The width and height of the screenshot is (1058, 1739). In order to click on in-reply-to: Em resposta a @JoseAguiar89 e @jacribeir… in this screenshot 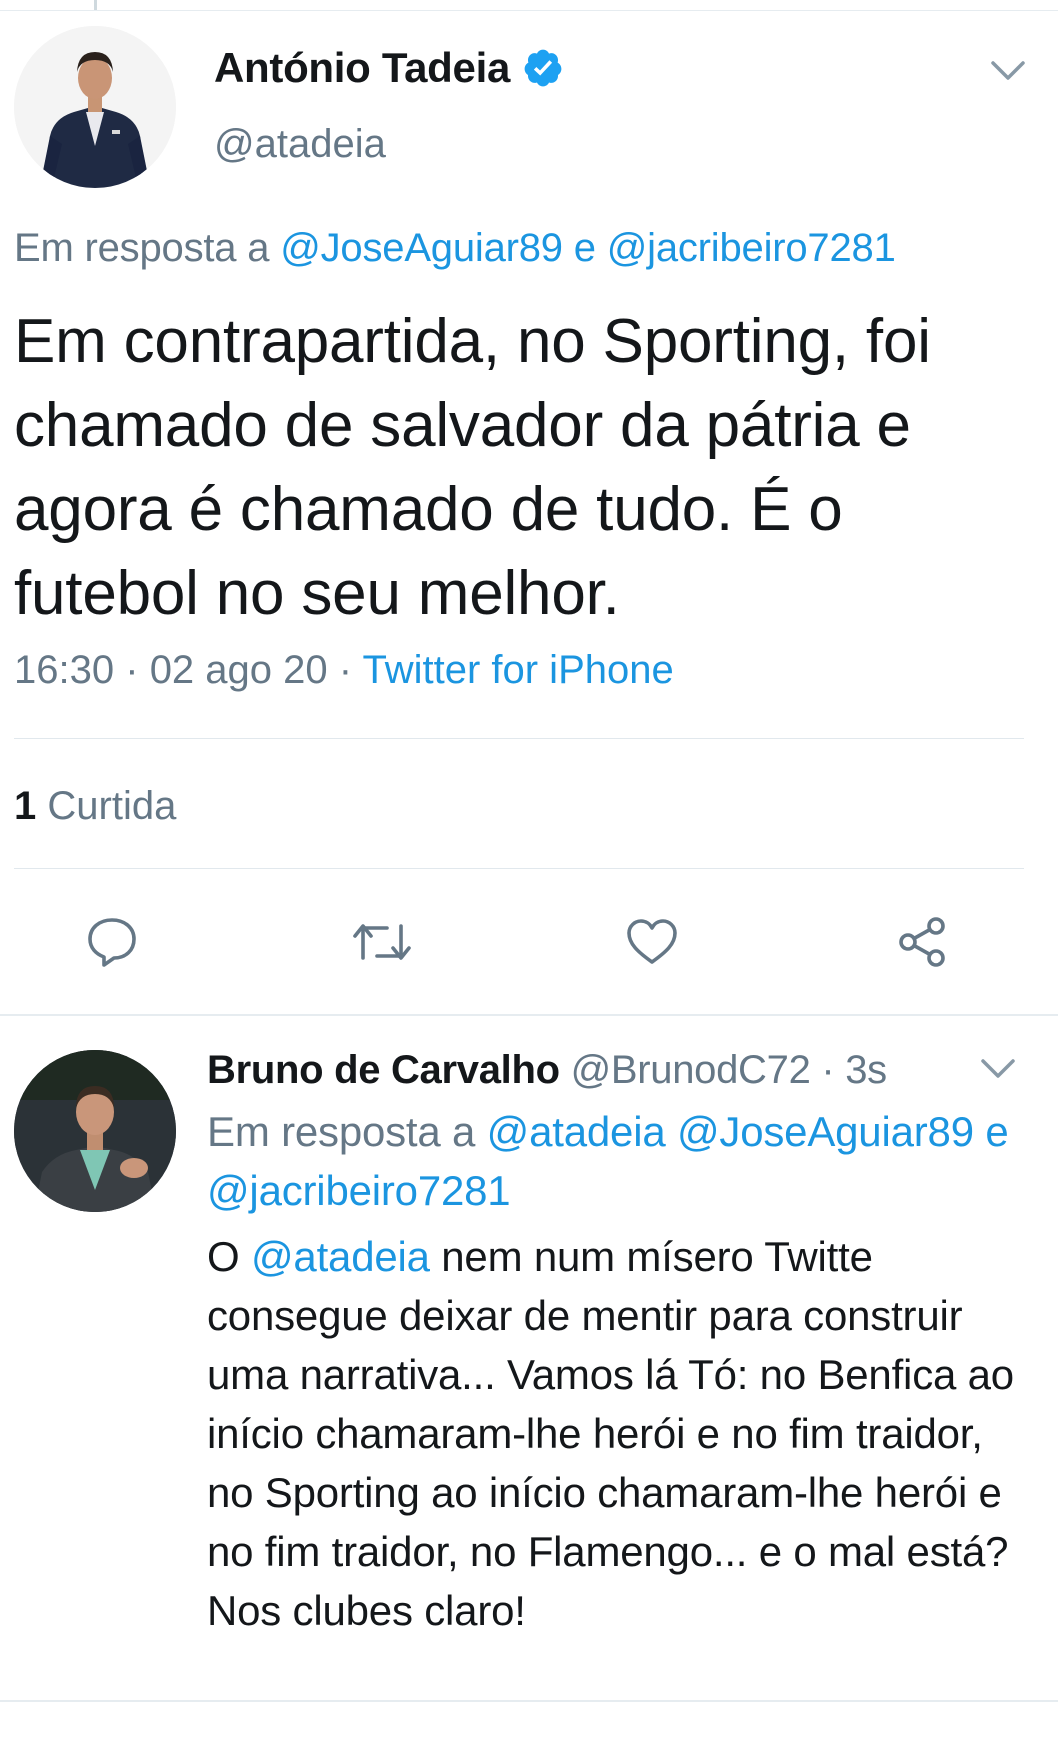, I will do `click(455, 248)`.